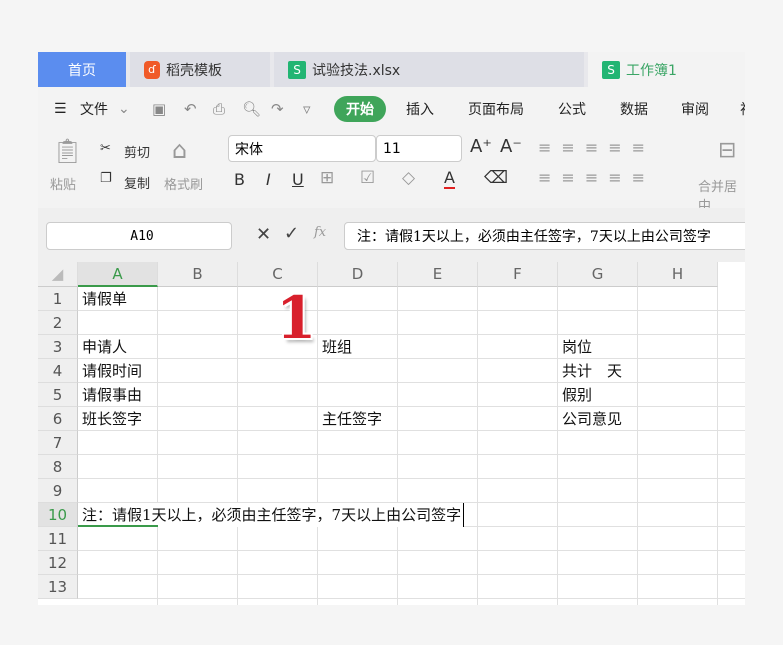 Image resolution: width=783 pixels, height=645 pixels. What do you see at coordinates (137, 182) in the screenshot?
I see `copy-button: 复制` at bounding box center [137, 182].